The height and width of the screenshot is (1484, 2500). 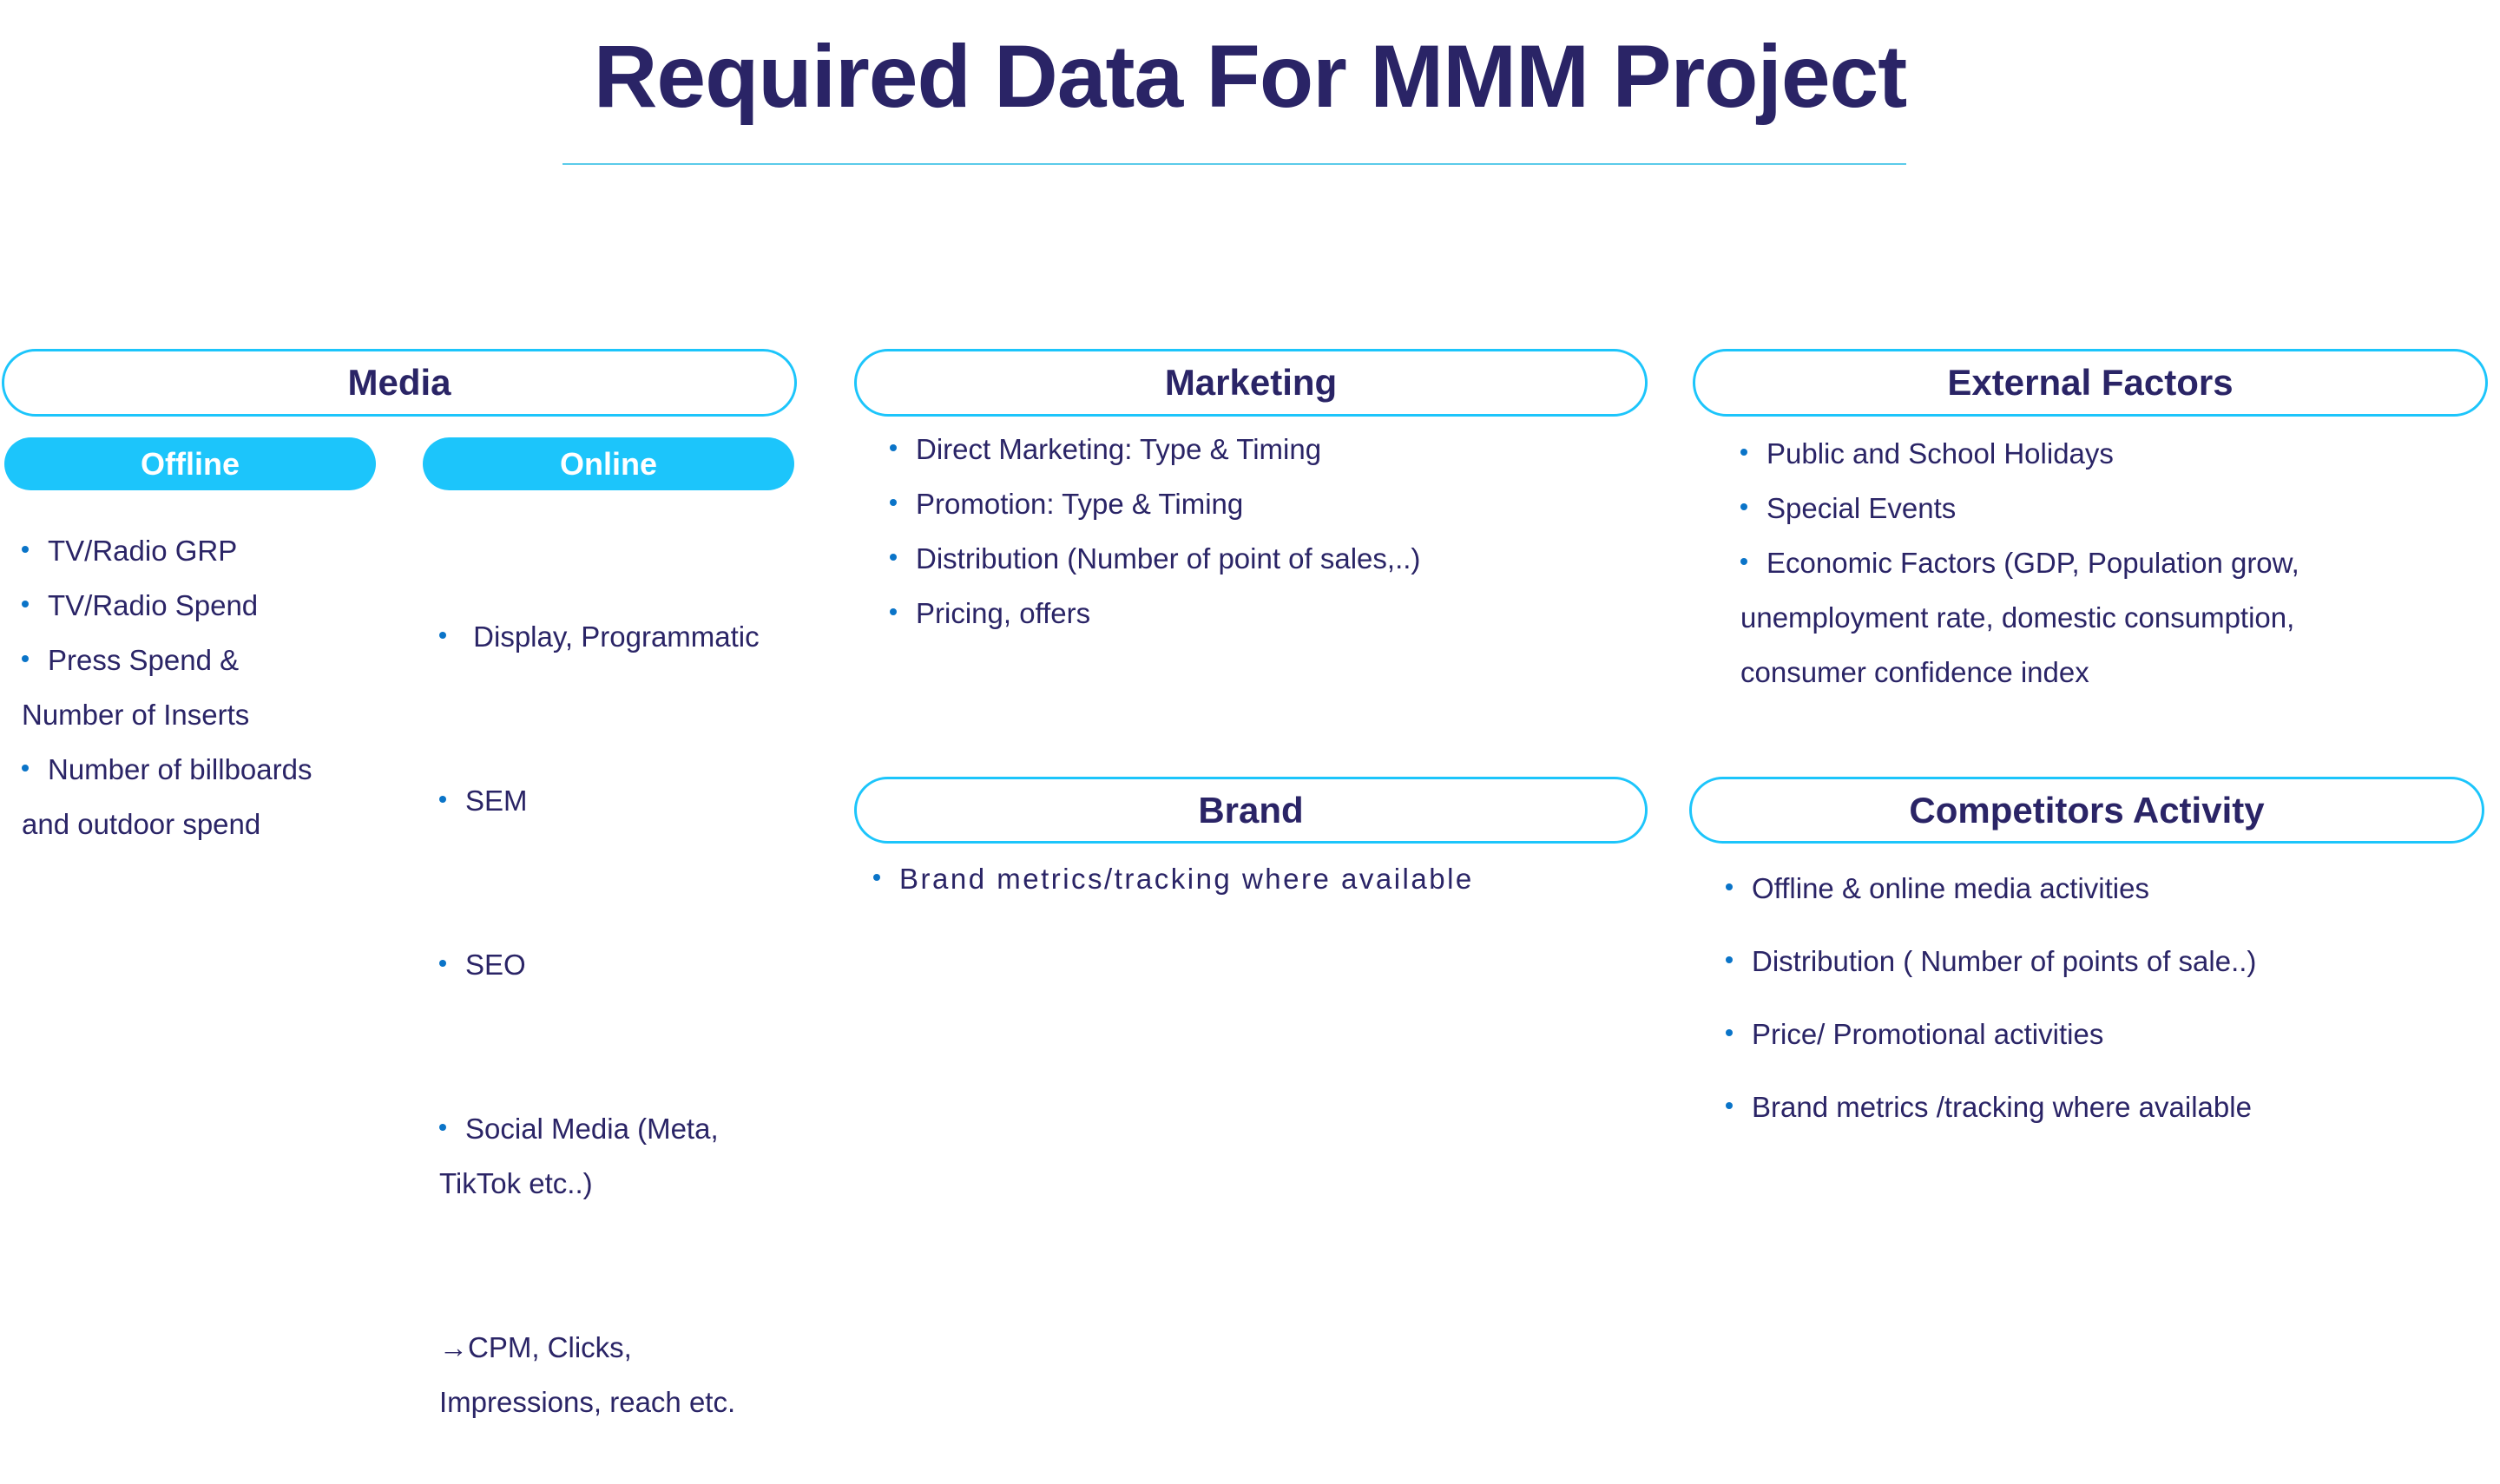 I want to click on metrics-note-line1: CPM, Clicks,, so click(x=550, y=1347).